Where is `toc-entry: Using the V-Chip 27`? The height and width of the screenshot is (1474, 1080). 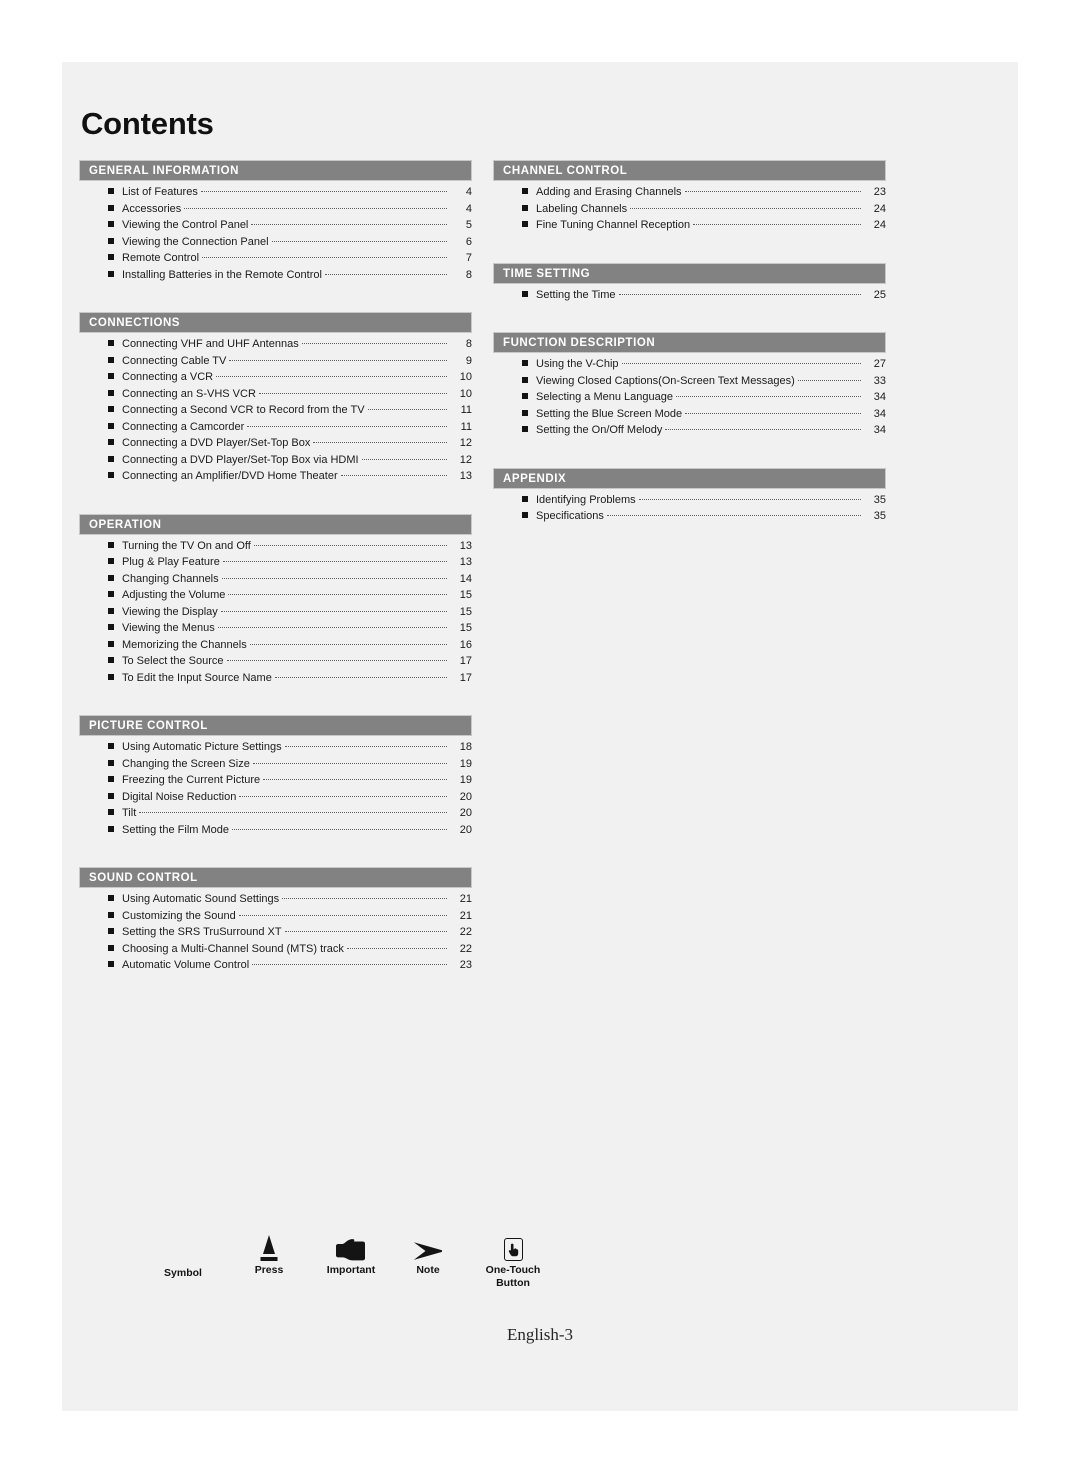
toc-entry: Using the V-Chip 27 is located at coordinates (689, 366).